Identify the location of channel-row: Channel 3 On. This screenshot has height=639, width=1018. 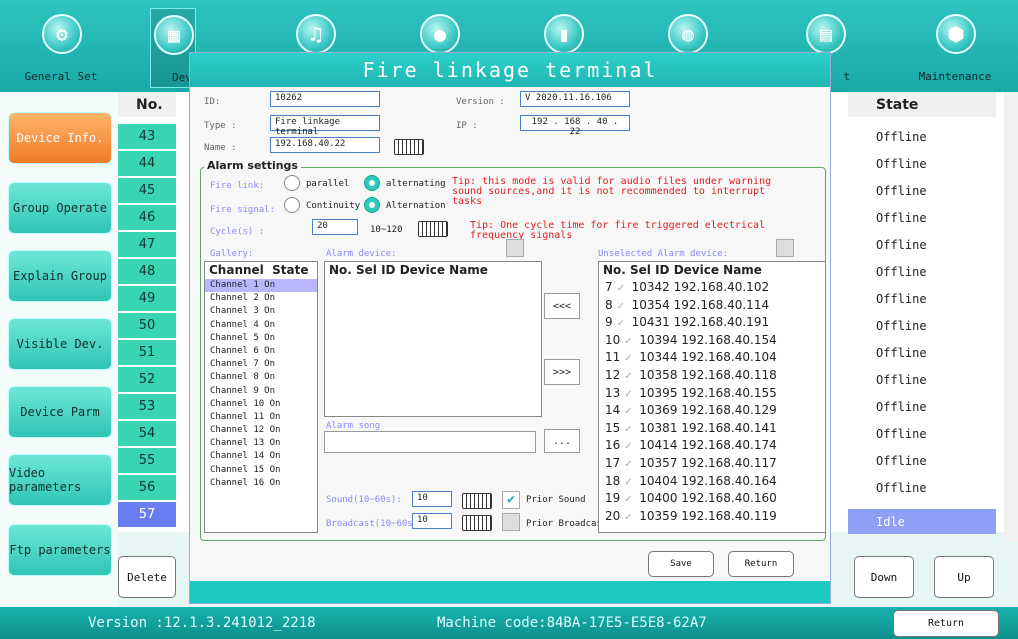
(261, 311).